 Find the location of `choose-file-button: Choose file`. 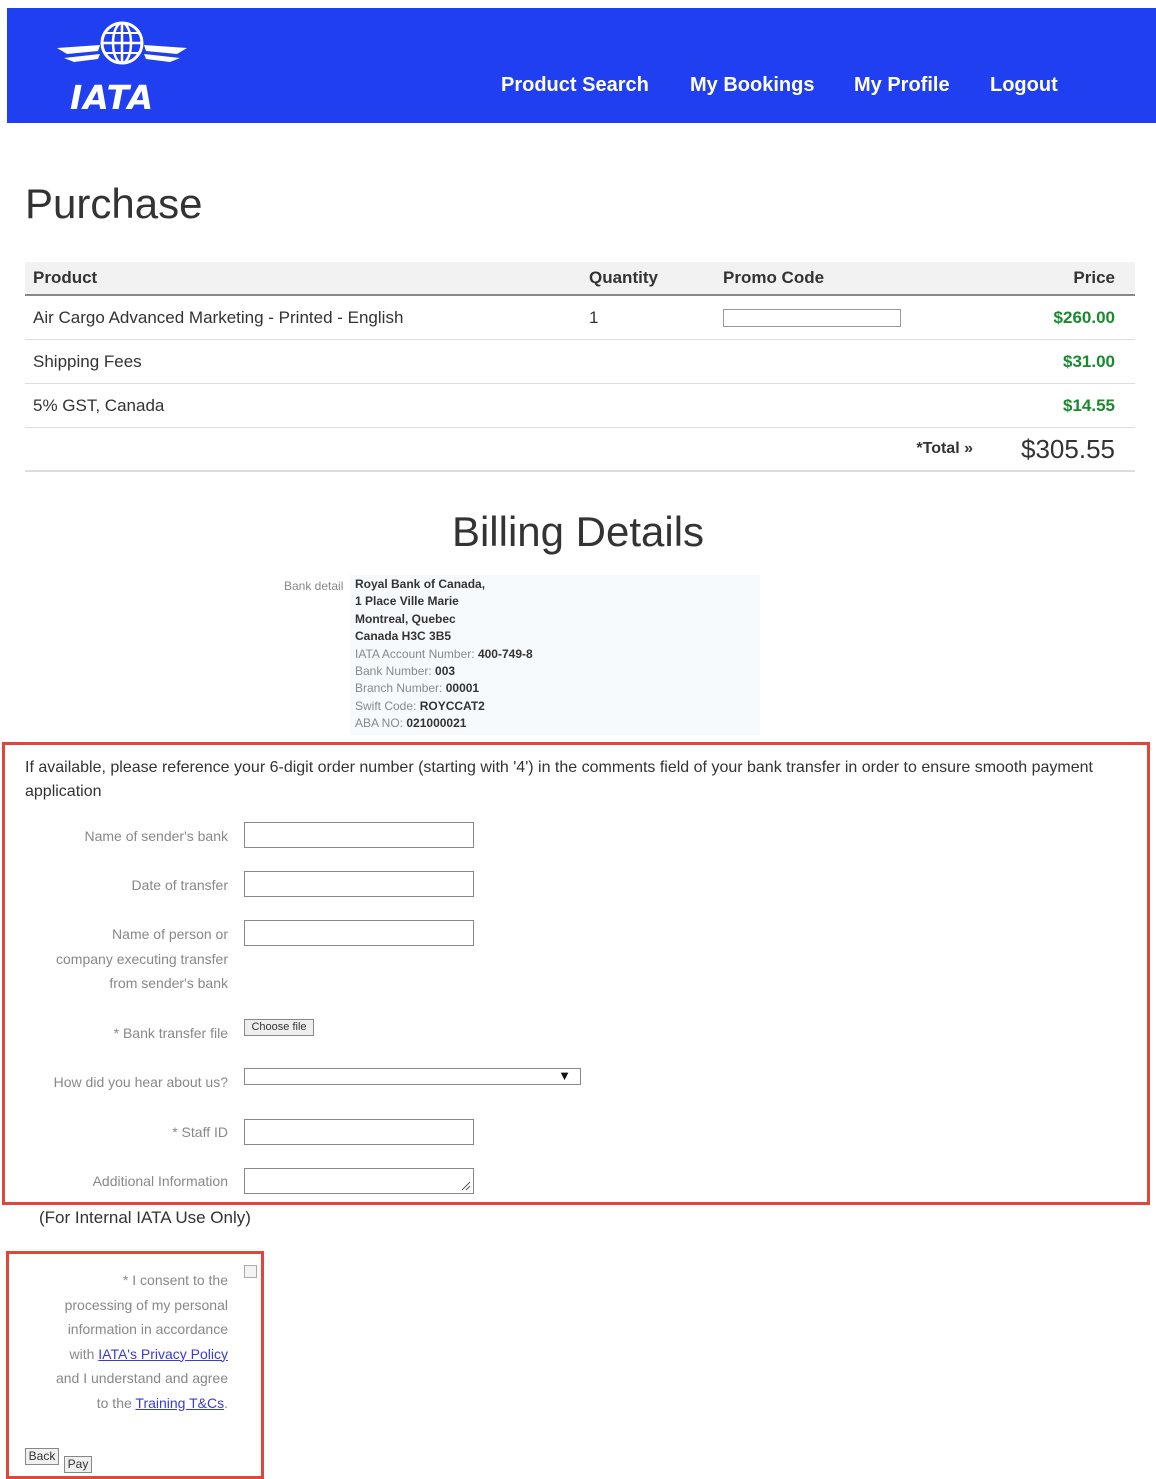

choose-file-button: Choose file is located at coordinates (279, 1027).